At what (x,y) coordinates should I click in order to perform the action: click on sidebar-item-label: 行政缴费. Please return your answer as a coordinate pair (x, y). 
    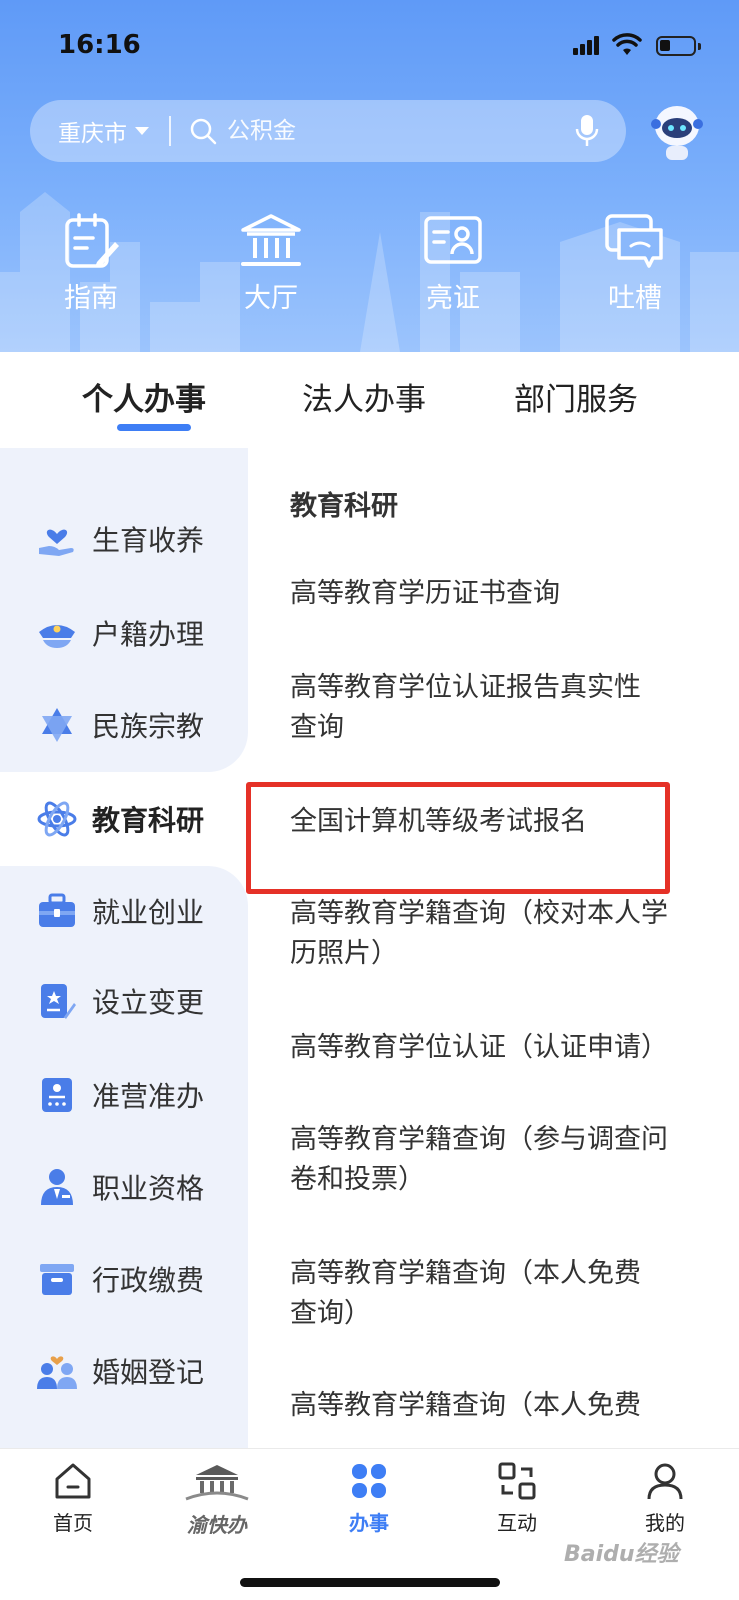
    Looking at the image, I should click on (148, 1280).